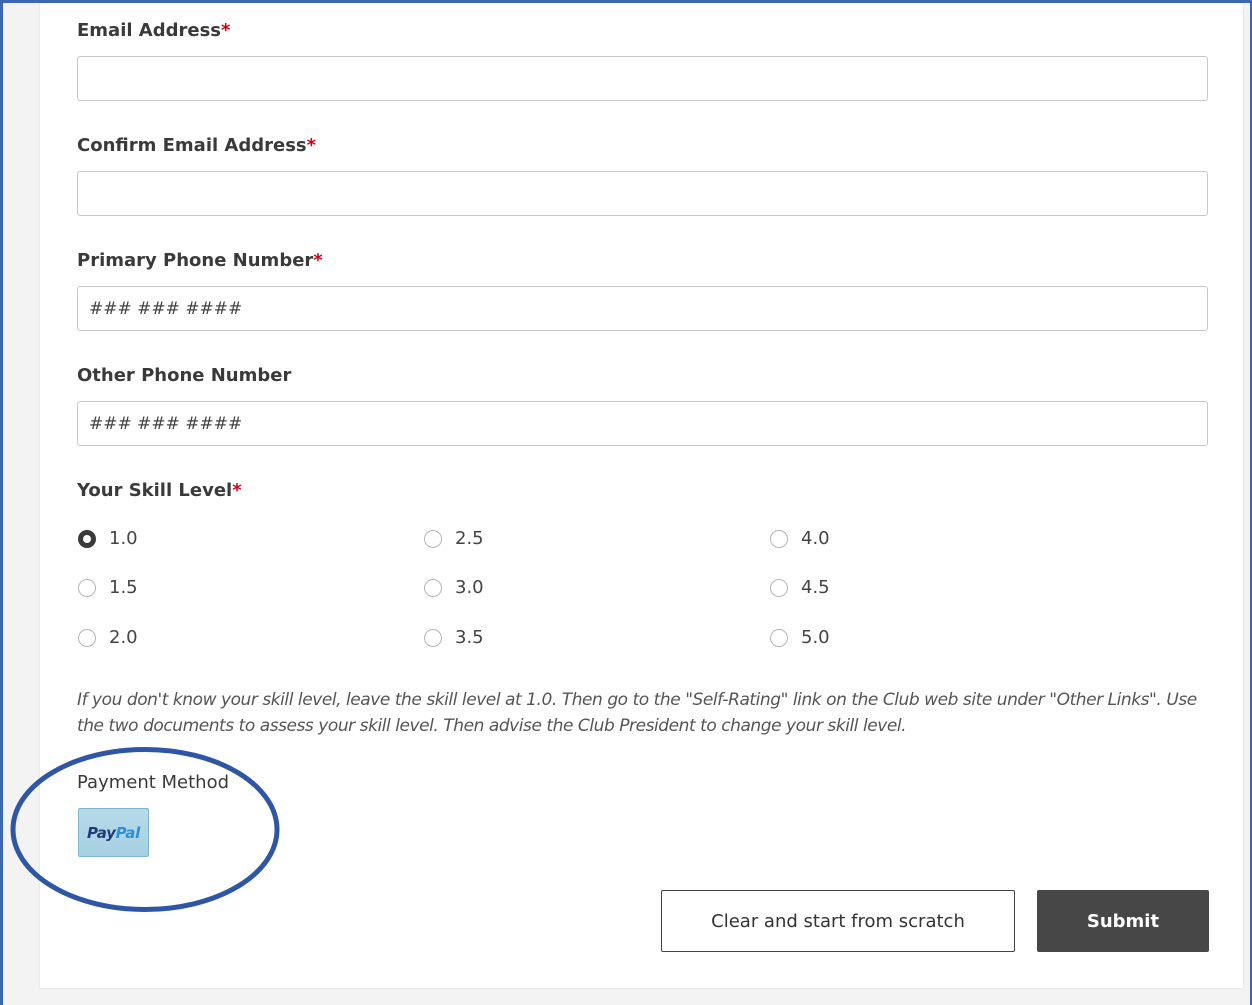 The width and height of the screenshot is (1252, 1005). I want to click on radio-label: 2.0, so click(123, 637).